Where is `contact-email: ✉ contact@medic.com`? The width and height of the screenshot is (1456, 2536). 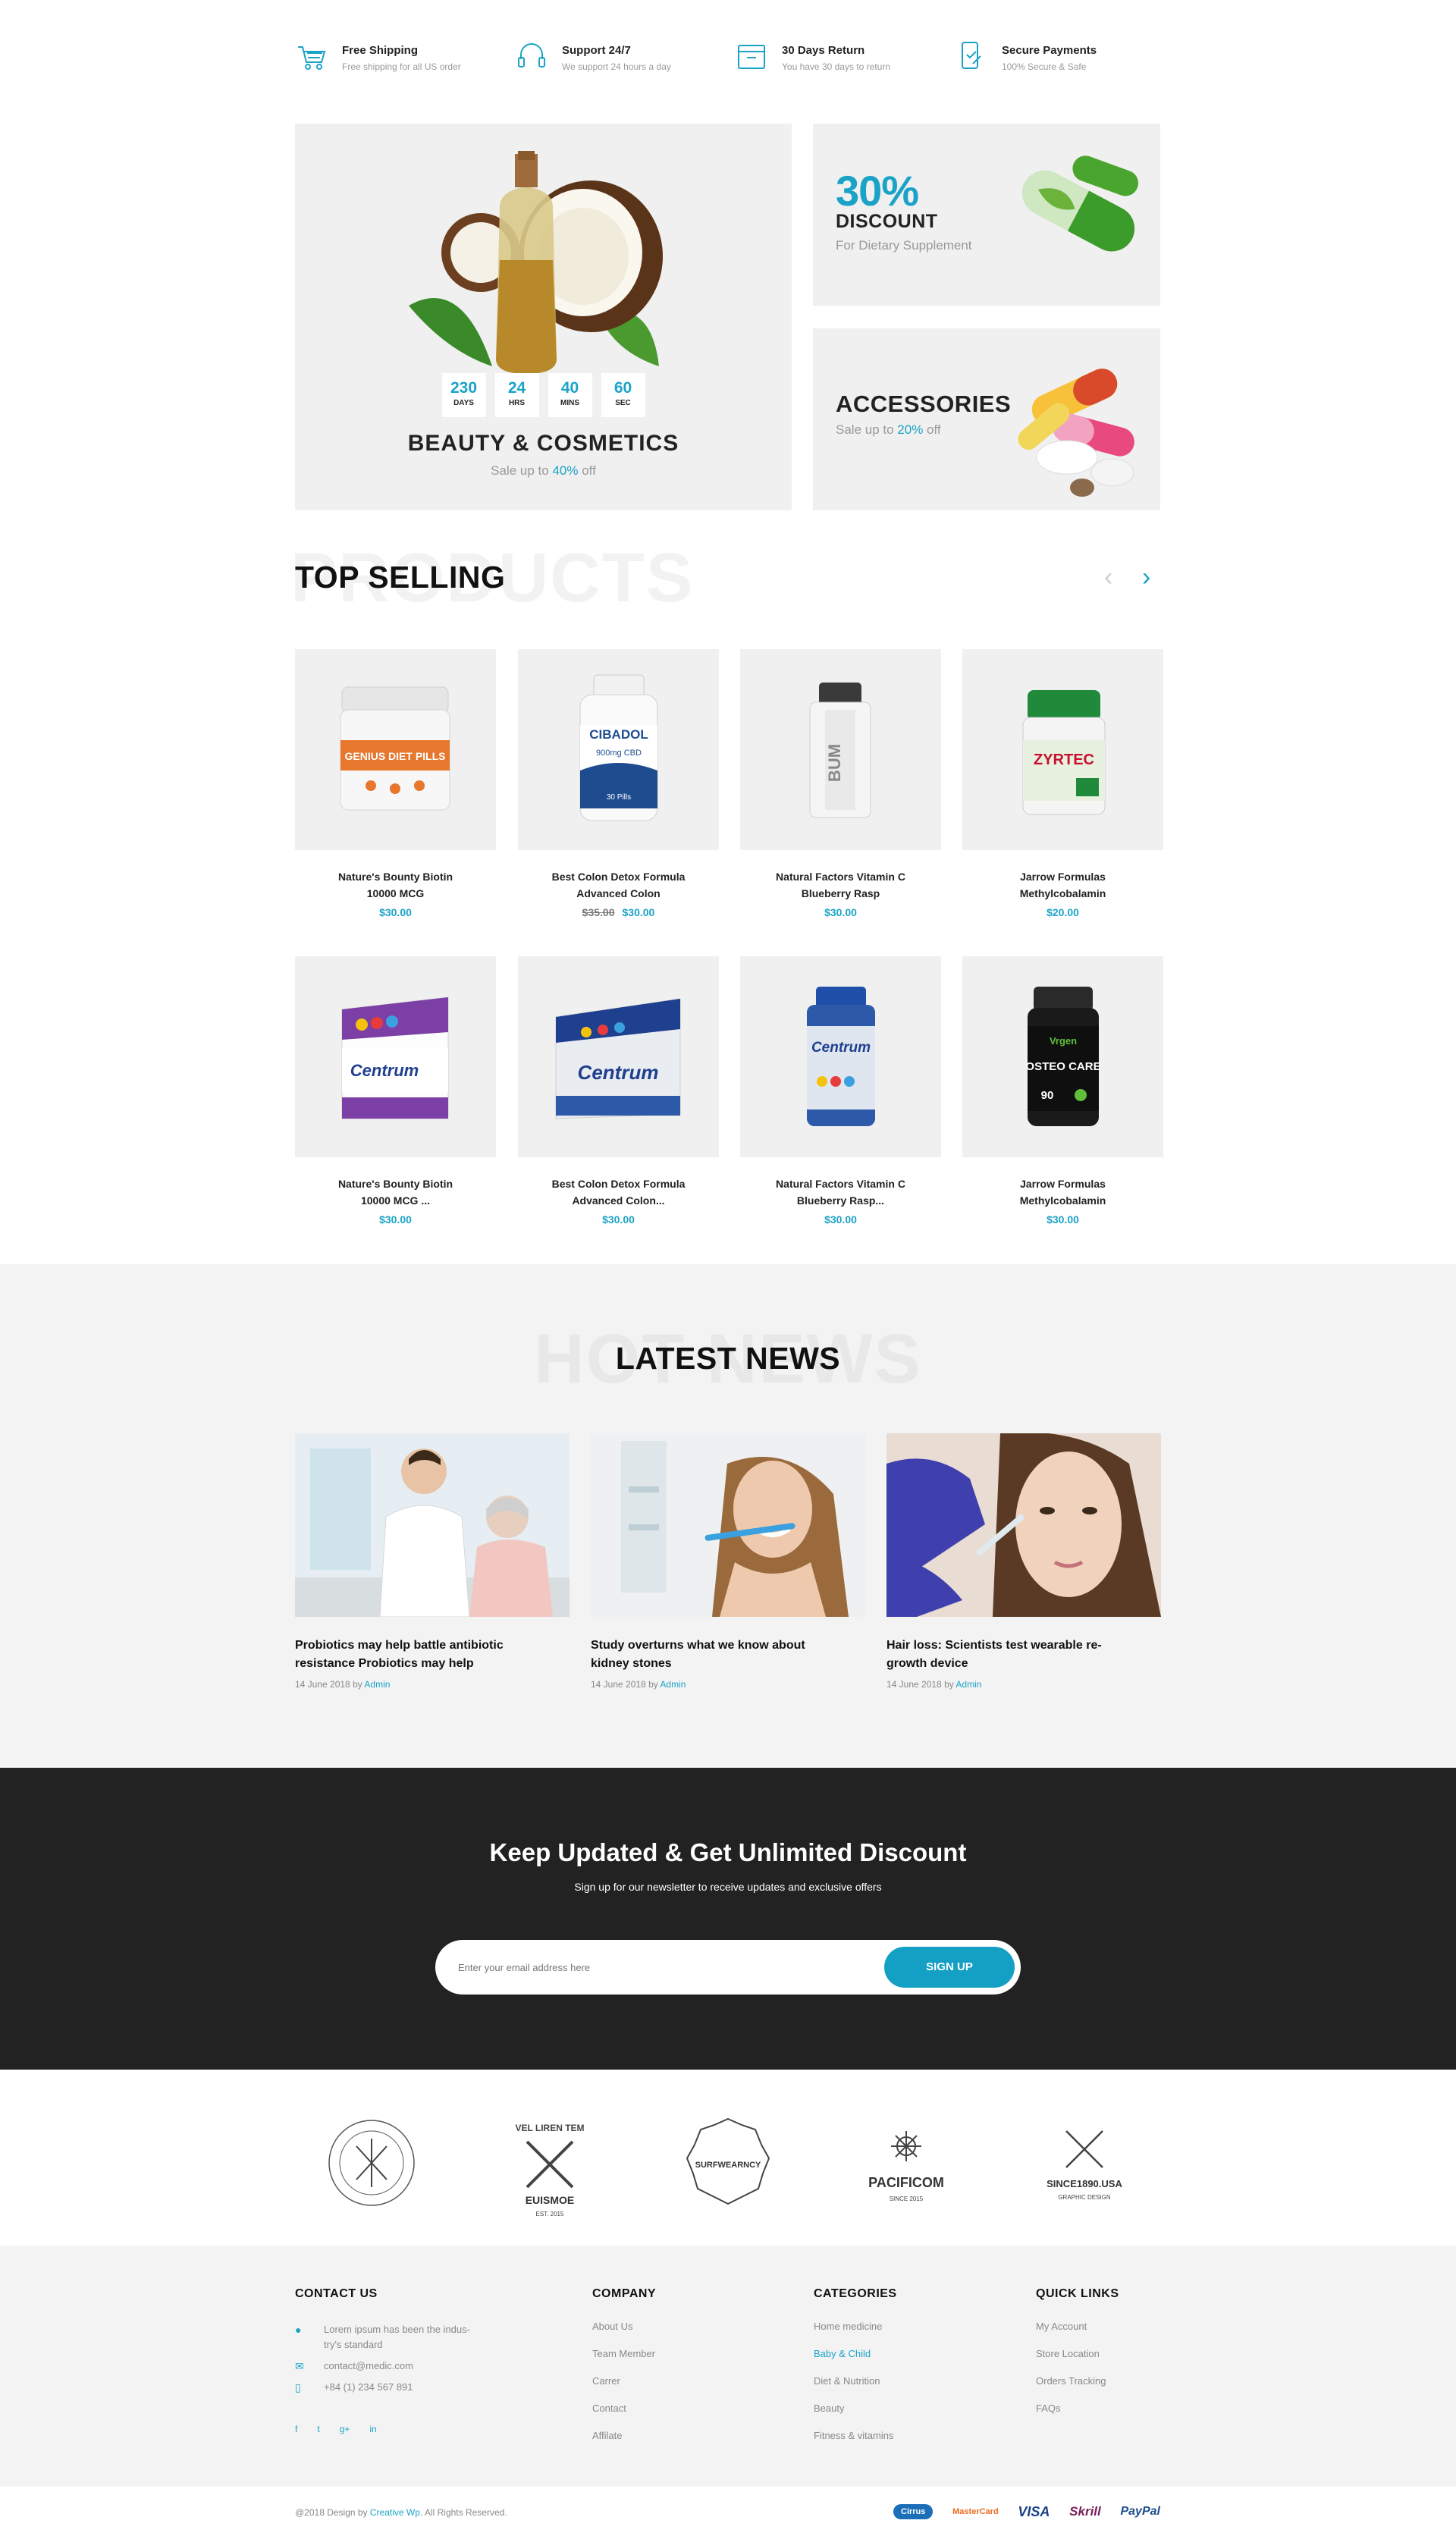 contact-email: ✉ contact@medic.com is located at coordinates (354, 2366).